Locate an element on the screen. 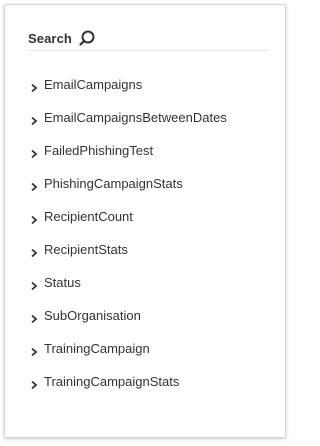 This screenshot has width=320, height=446. nav-item-label: FailedPhishingTest is located at coordinates (99, 150).